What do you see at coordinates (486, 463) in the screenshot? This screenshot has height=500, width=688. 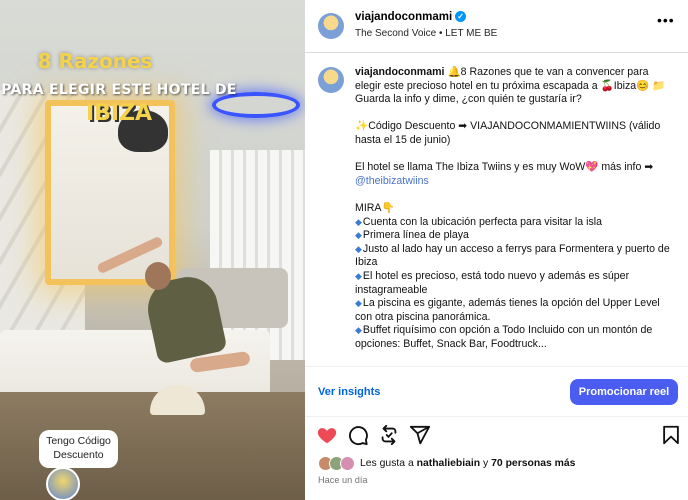 I see `likes-connector: y` at bounding box center [486, 463].